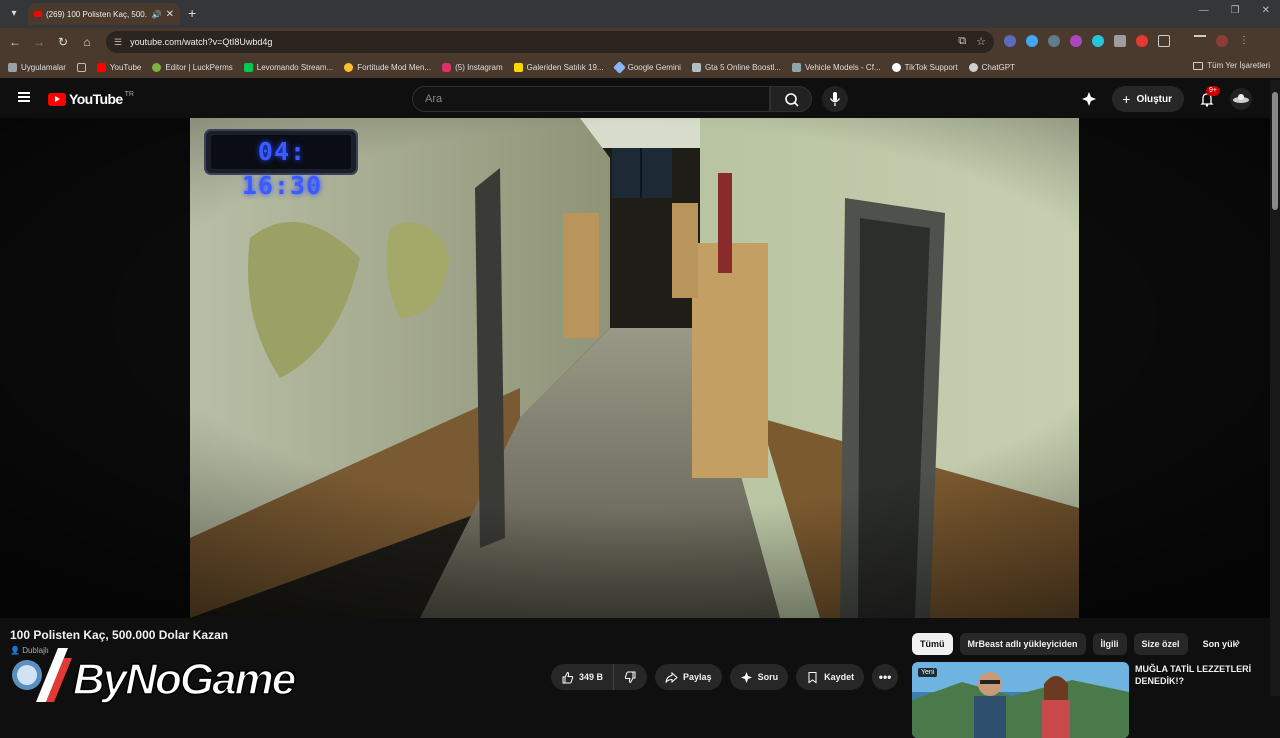  I want to click on address-bar: ☰ youtube.com/watch?v=QtI8Uwbd4g ⧉ ☆, so click(550, 42).